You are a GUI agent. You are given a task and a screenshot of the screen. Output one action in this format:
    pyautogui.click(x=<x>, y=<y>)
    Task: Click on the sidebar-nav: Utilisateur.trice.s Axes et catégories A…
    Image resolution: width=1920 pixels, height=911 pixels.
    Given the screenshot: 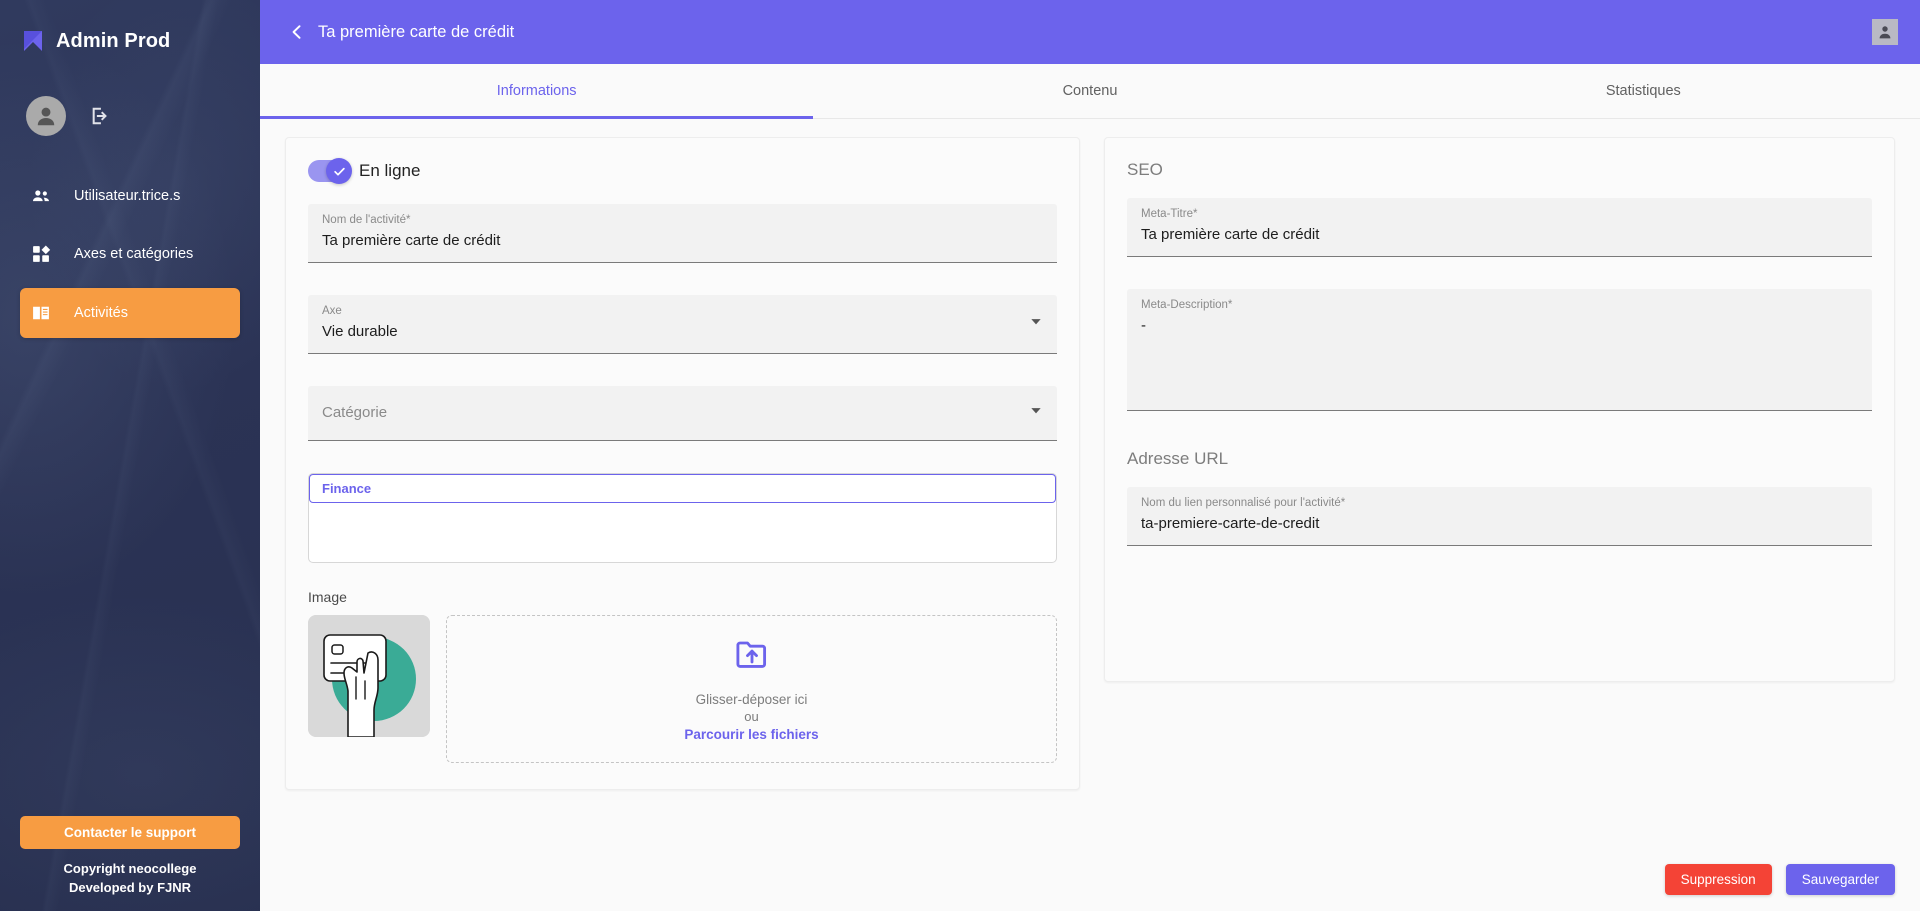 What is the action you would take?
    pyautogui.click(x=130, y=255)
    